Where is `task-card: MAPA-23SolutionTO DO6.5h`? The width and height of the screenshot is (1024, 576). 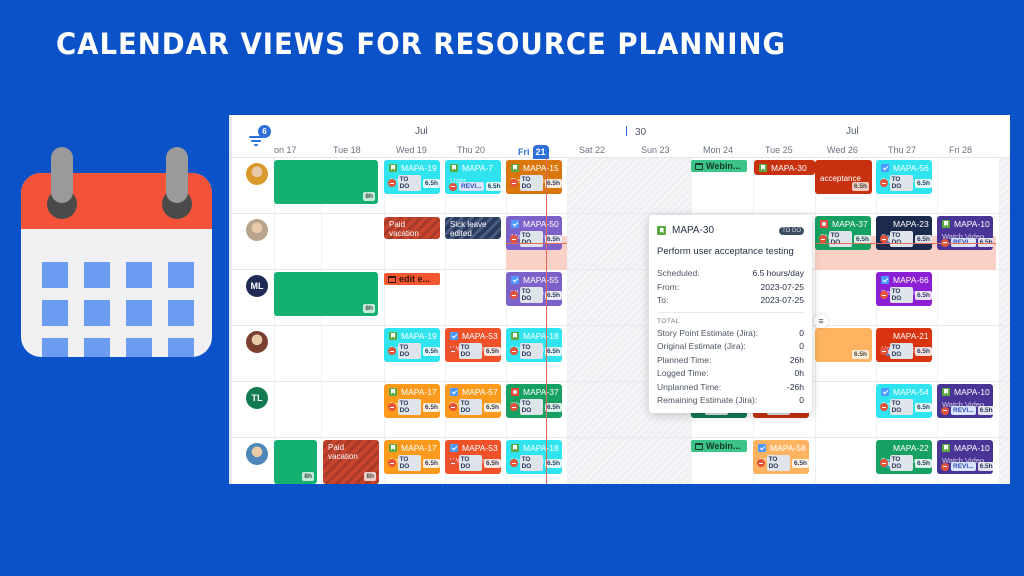
task-card: MAPA-23SolutionTO DO6.5h is located at coordinates (904, 233).